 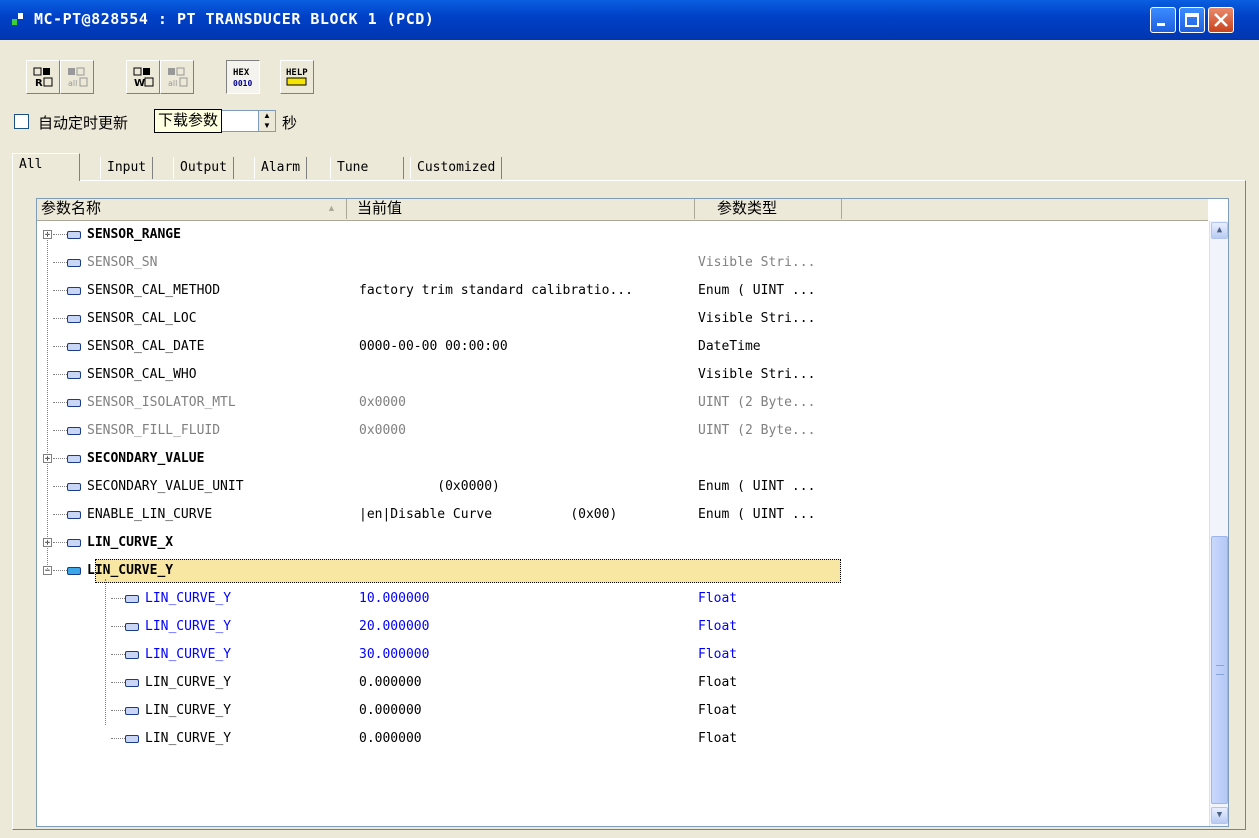 I want to click on column-header-value-label: 当前值, so click(x=380, y=208).